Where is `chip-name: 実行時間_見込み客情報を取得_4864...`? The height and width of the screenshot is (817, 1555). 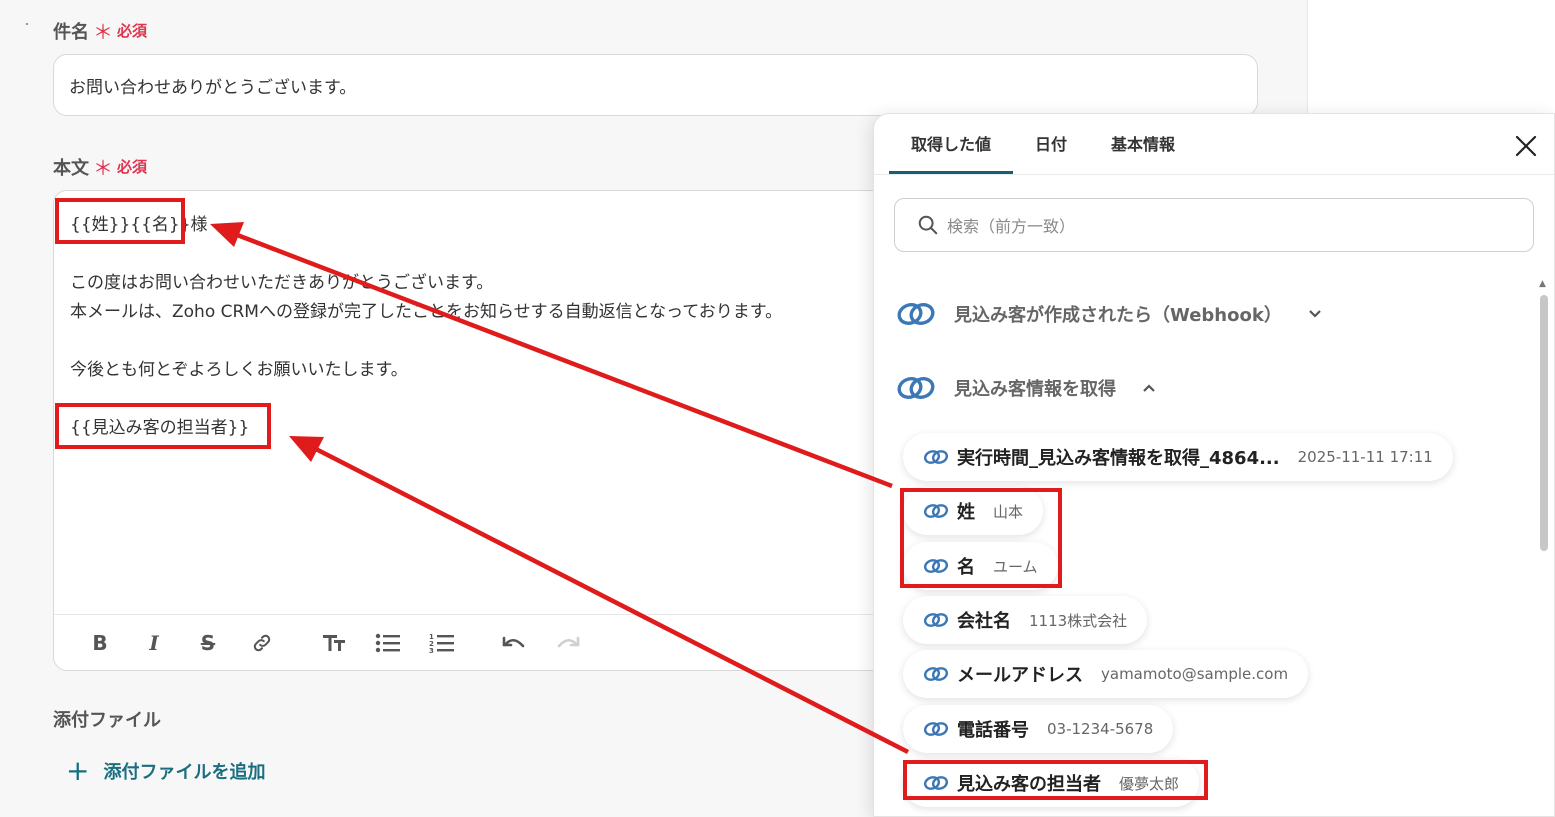 chip-name: 実行時間_見込み客情報を取得_4864... is located at coordinates (1118, 458).